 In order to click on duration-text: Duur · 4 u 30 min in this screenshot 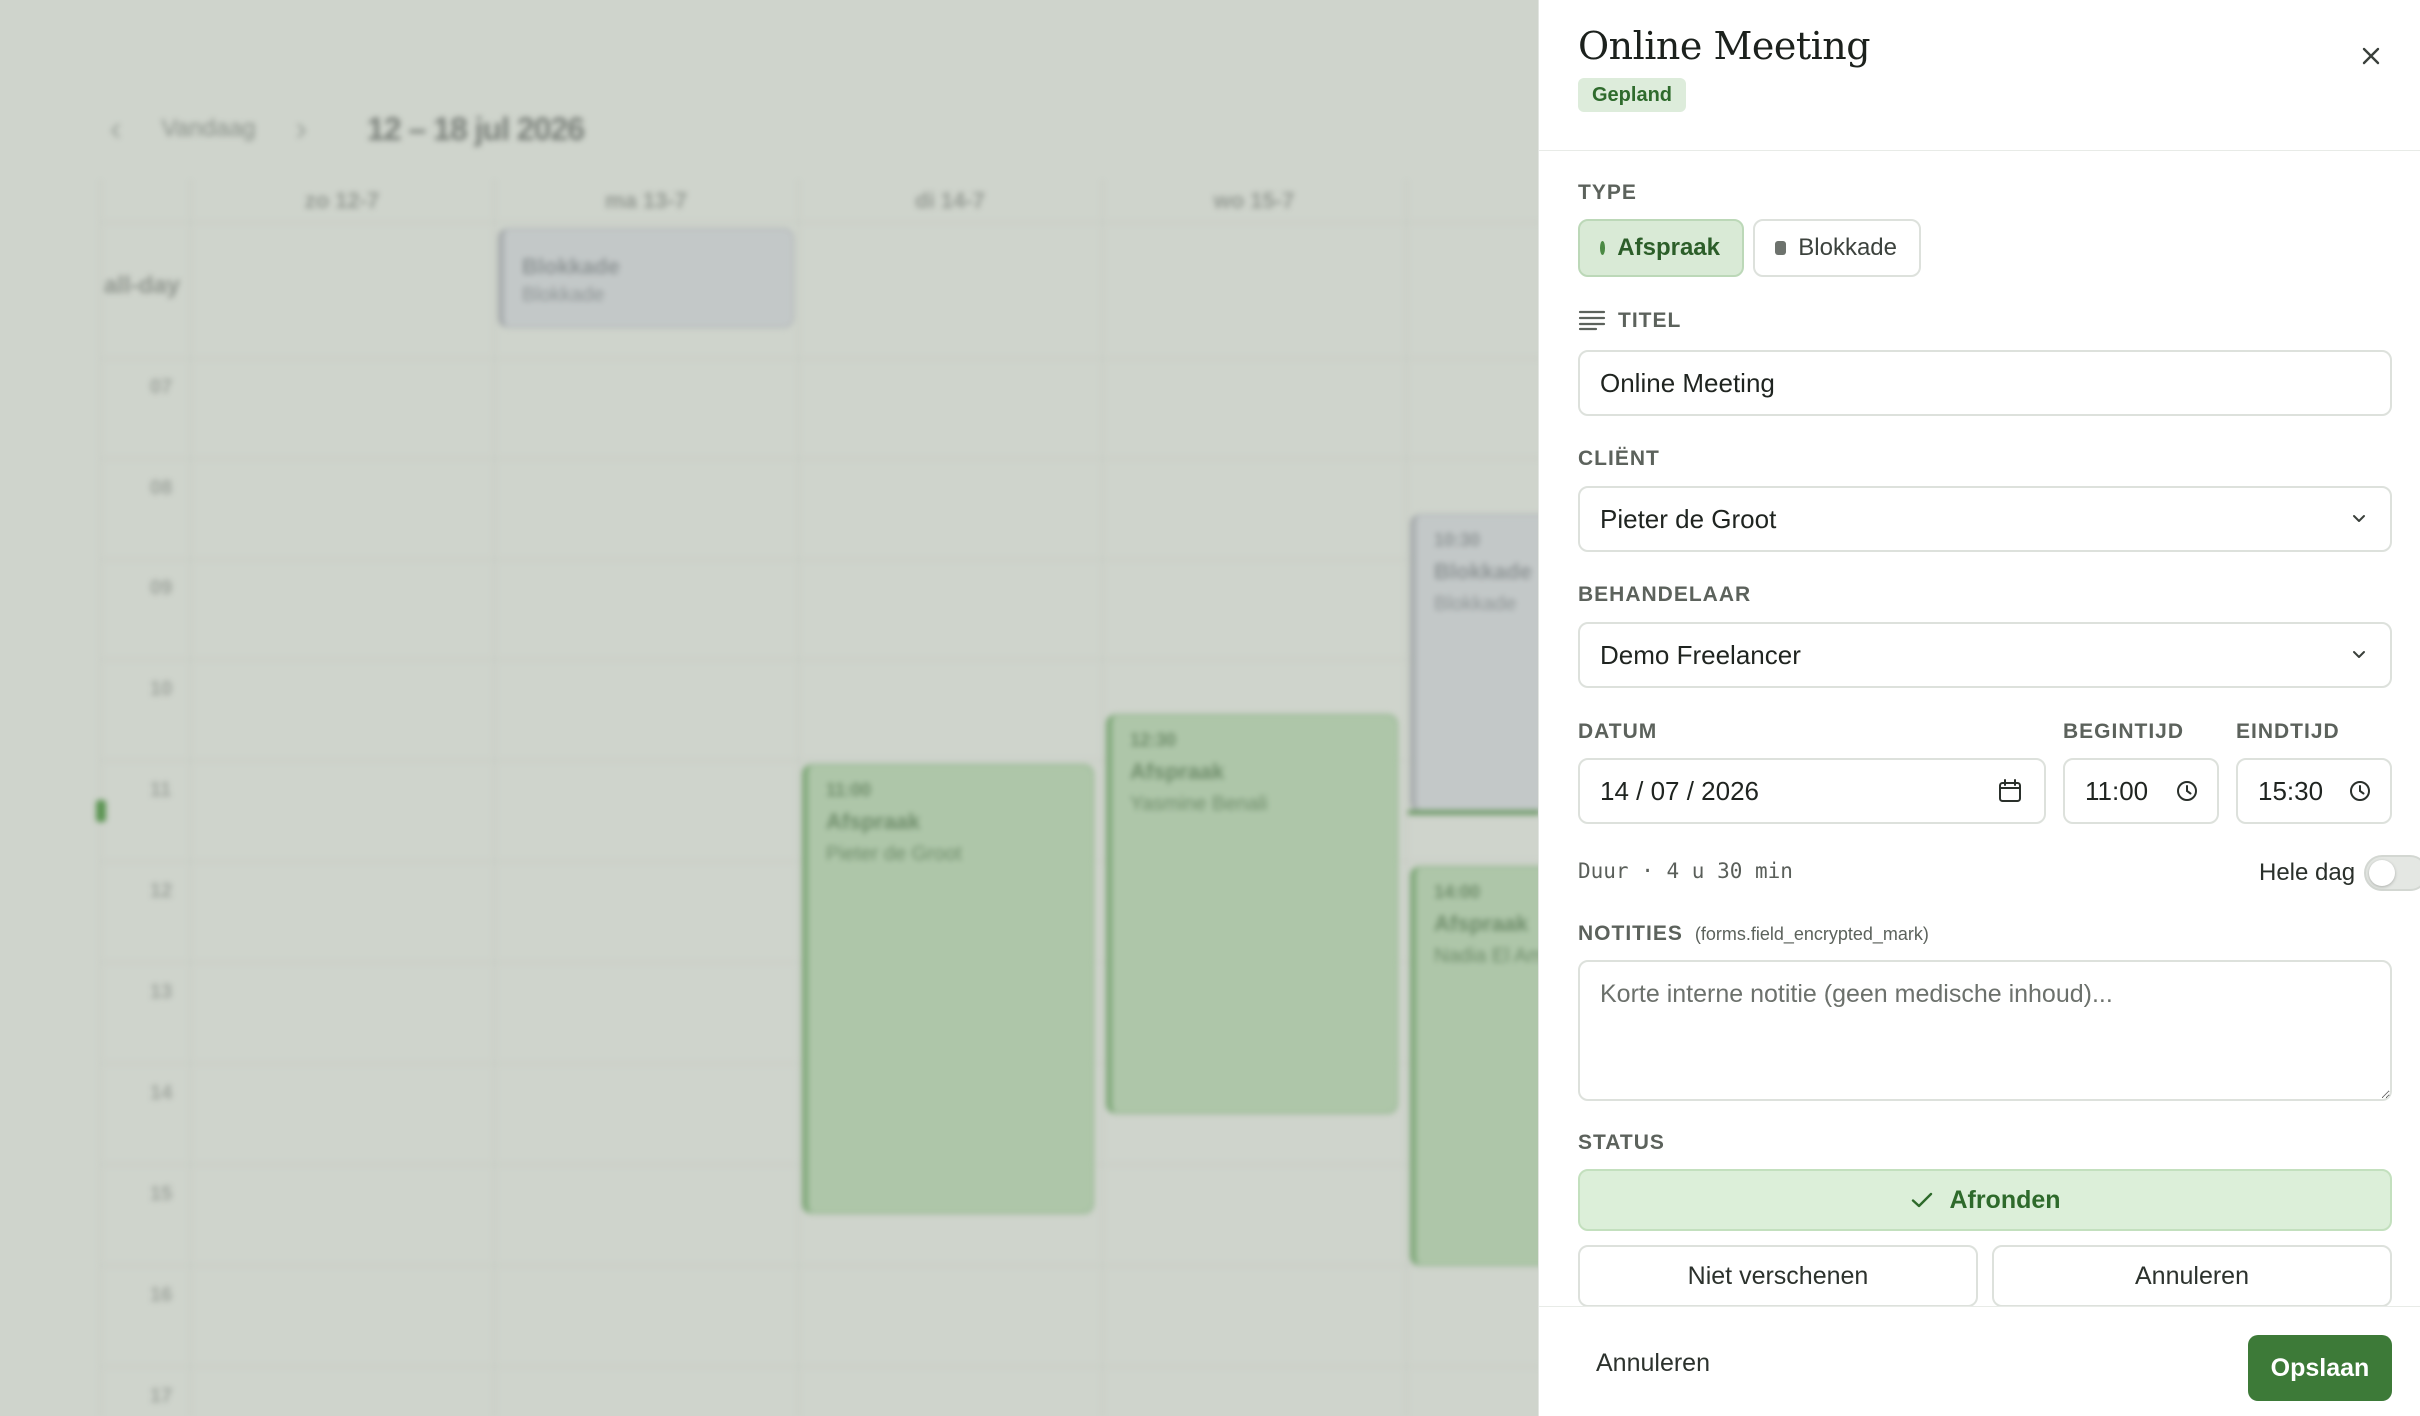, I will do `click(1685, 871)`.